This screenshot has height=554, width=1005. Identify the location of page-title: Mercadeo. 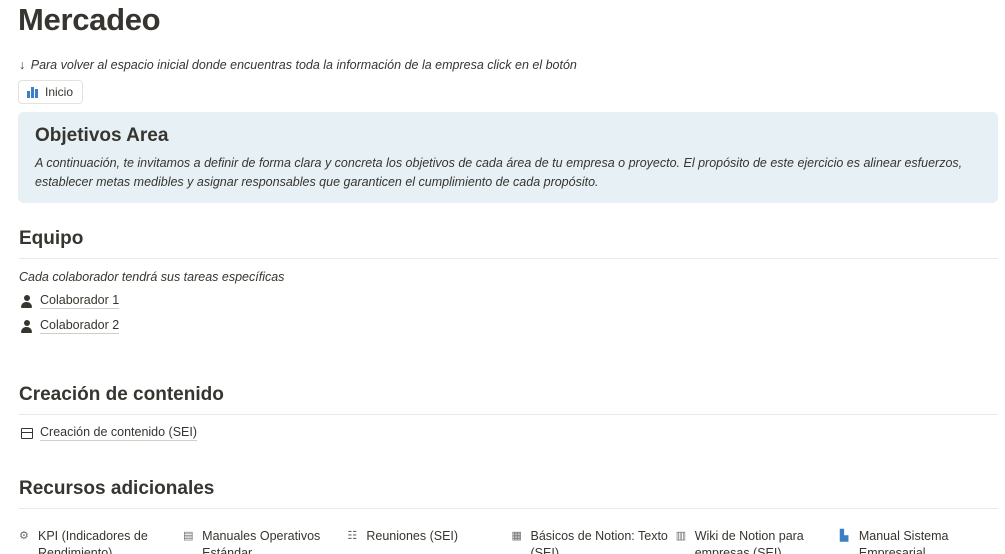
(89, 19).